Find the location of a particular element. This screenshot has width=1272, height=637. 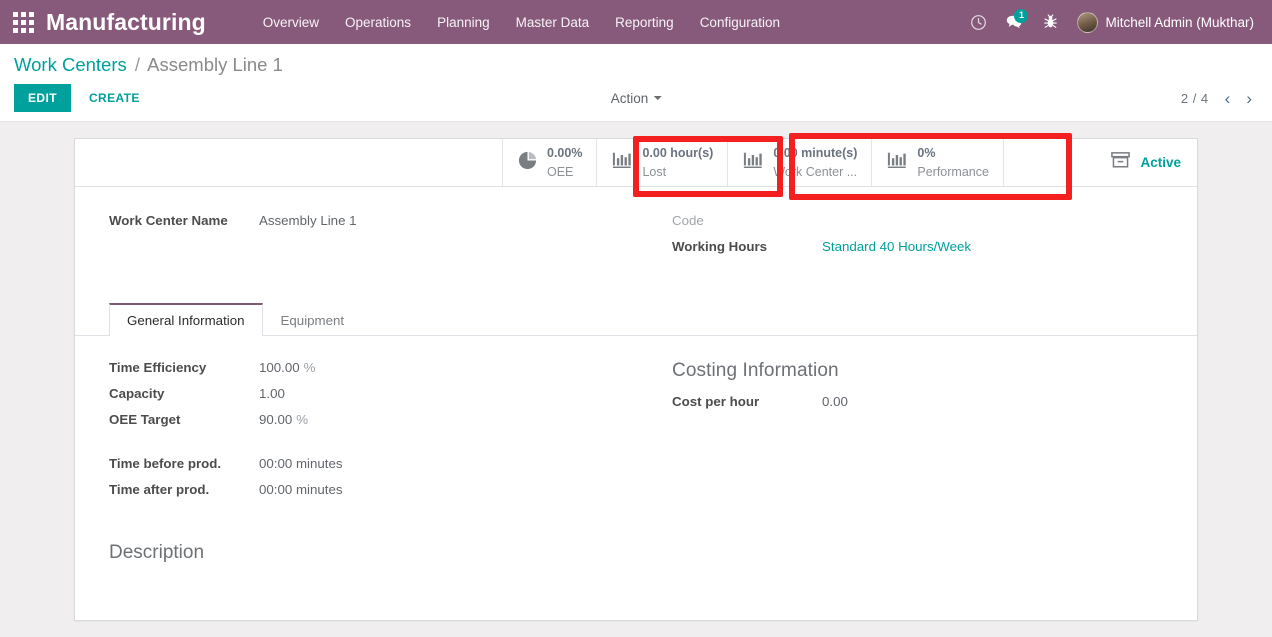

oee-target-label: OEE Target is located at coordinates (145, 419).